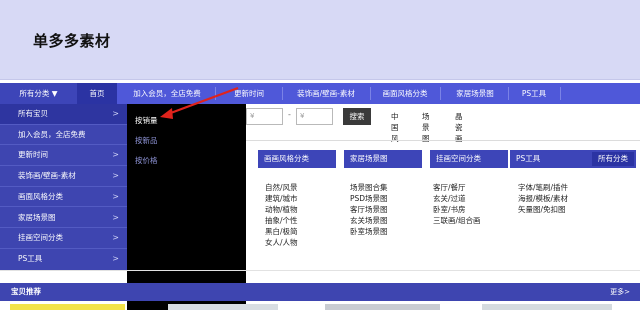 Image resolution: width=640 pixels, height=310 pixels. What do you see at coordinates (469, 159) in the screenshot?
I see `category-header: 挂画空间分类` at bounding box center [469, 159].